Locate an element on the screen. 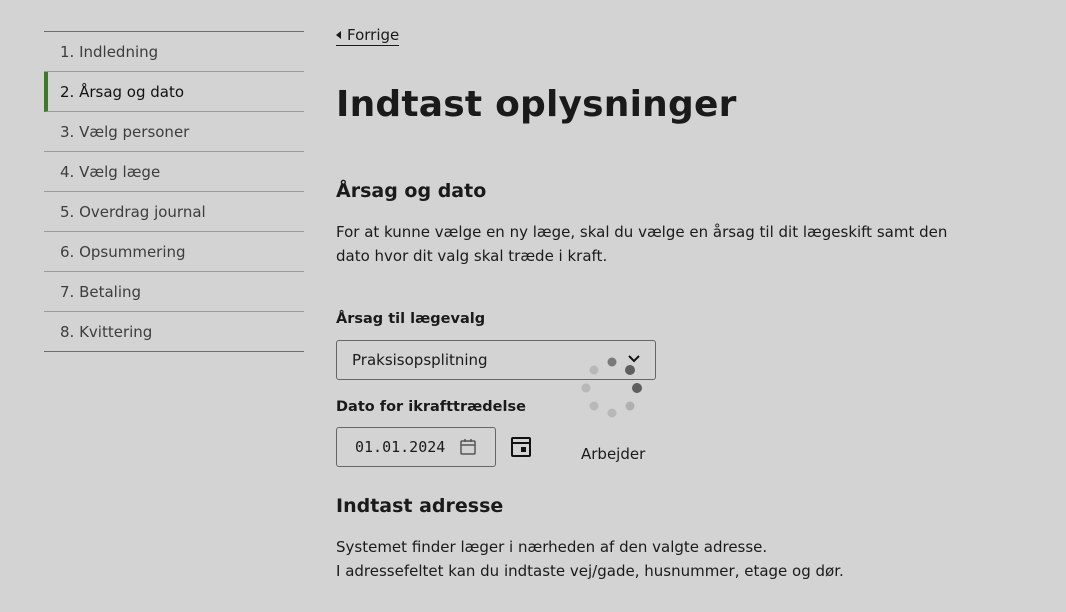 This screenshot has height=612, width=1066. page-title: Indtast oplysninger is located at coordinates (536, 104).